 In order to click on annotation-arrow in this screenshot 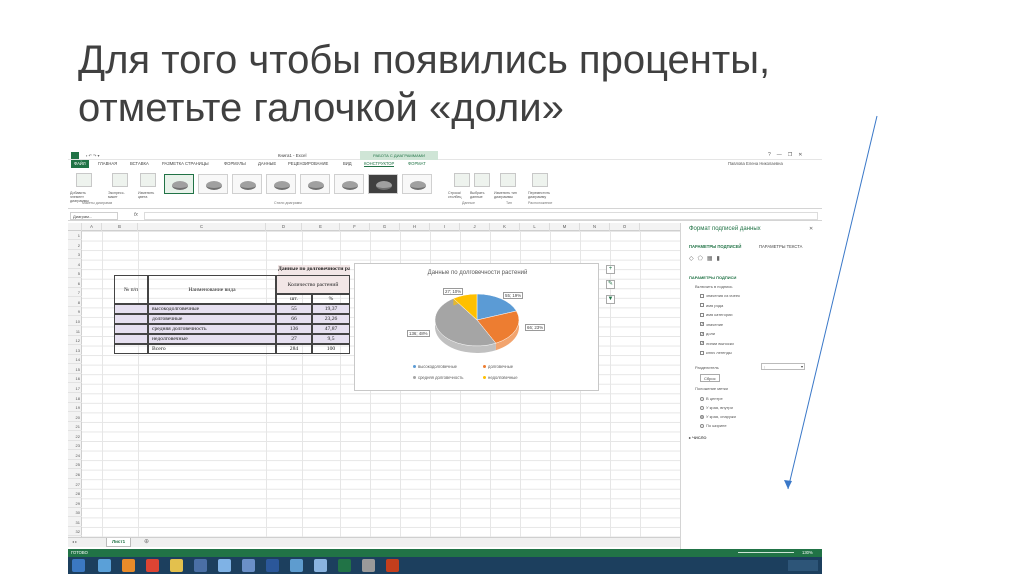, I will do `click(831, 302)`.